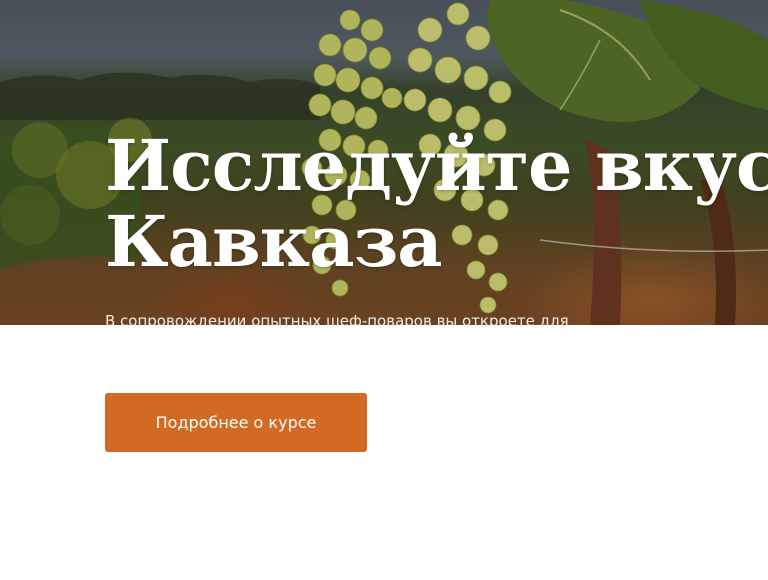 This screenshot has height=580, width=768. What do you see at coordinates (436, 165) in the screenshot?
I see `hero-title-line-1: Исследуйте вкусы` at bounding box center [436, 165].